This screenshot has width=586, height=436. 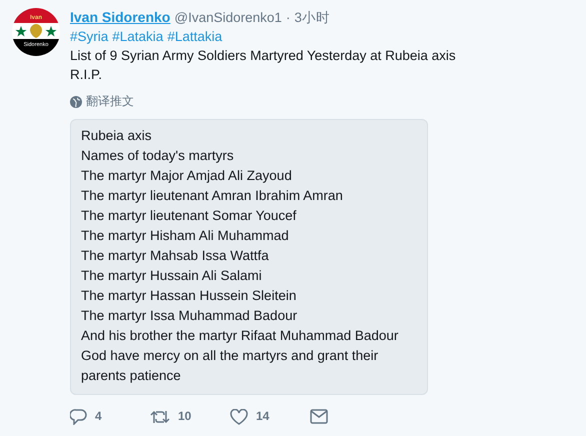 I want to click on retweet-button: 10, so click(x=190, y=416).